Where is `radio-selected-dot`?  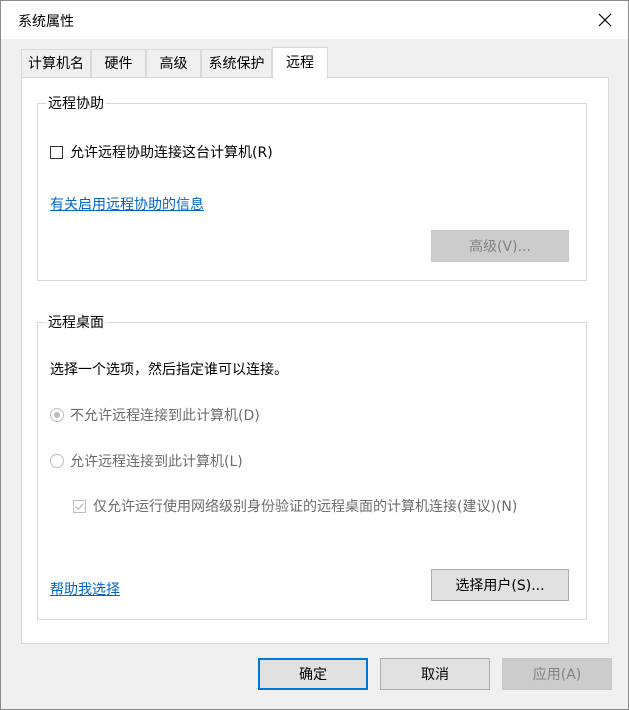 radio-selected-dot is located at coordinates (57, 415).